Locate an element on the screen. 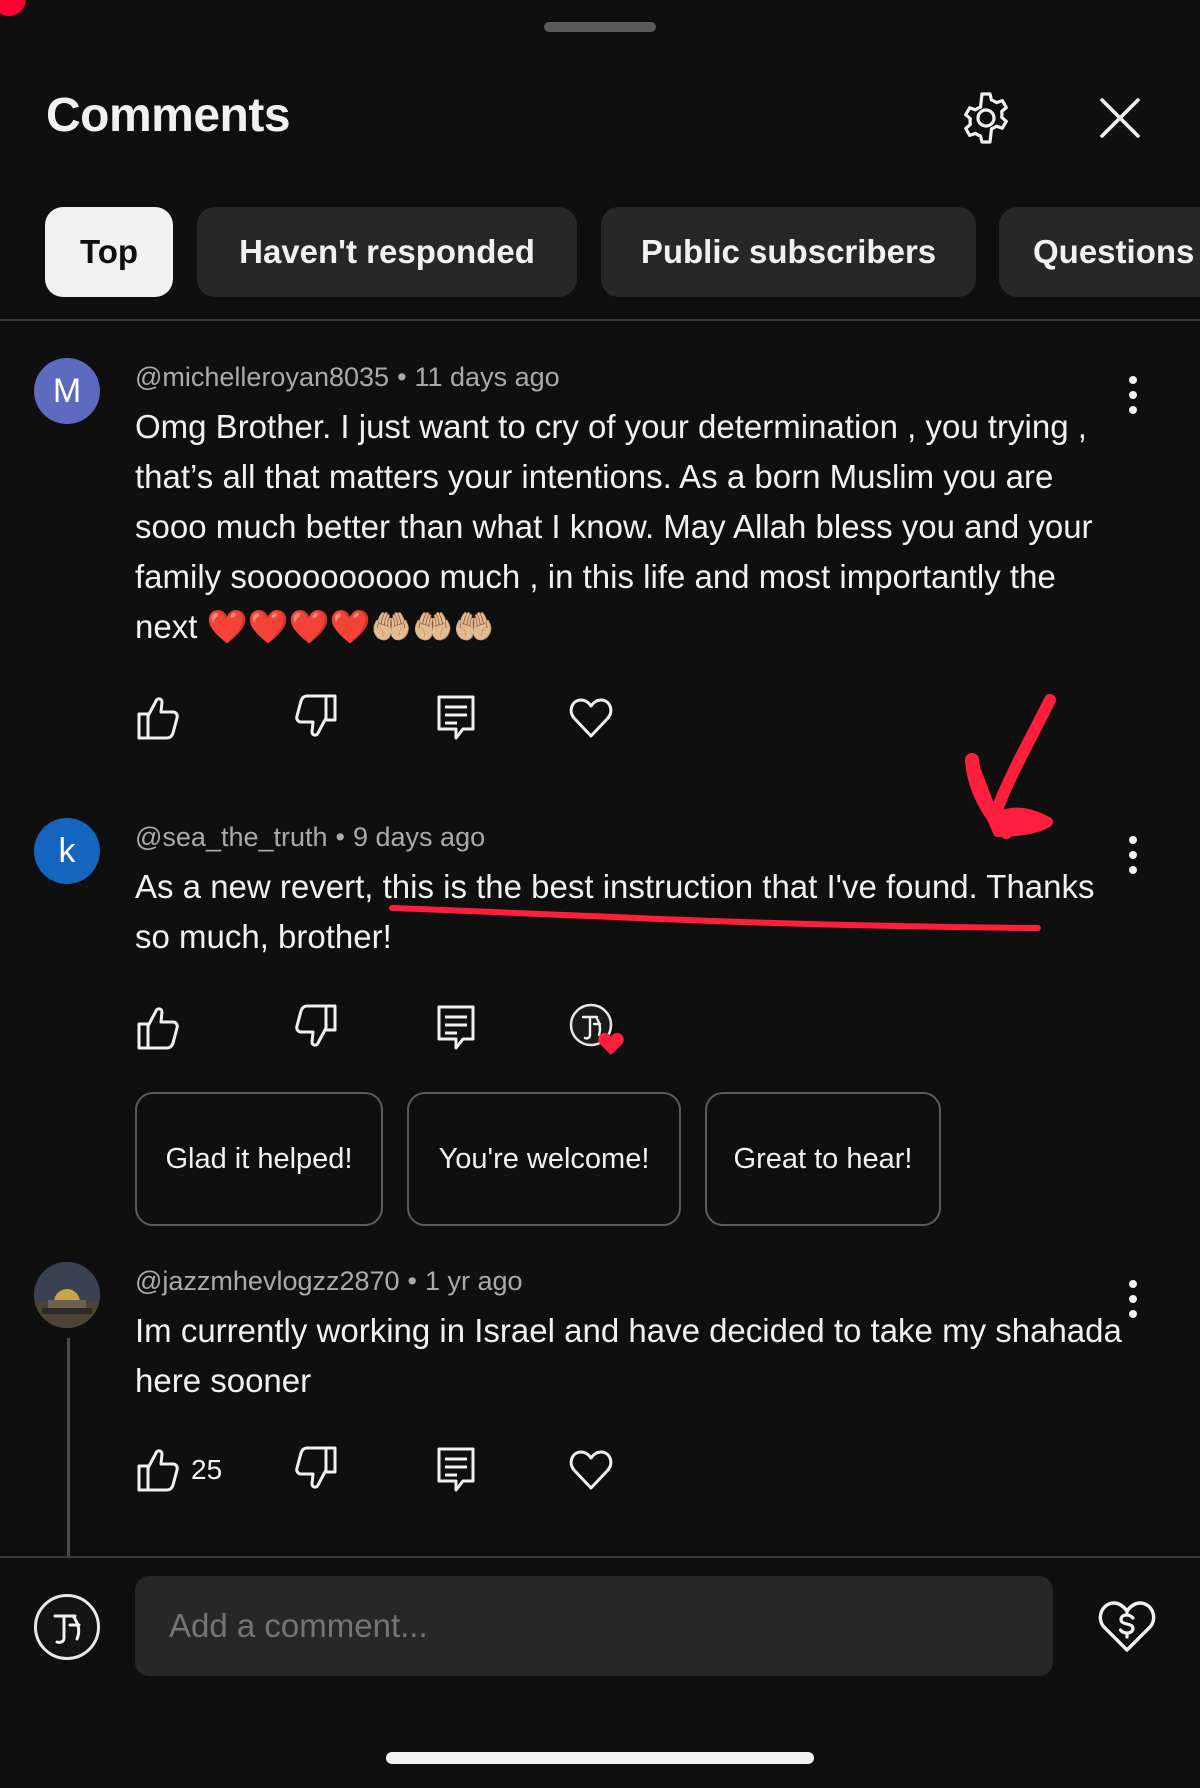  drag-handle is located at coordinates (600, 27).